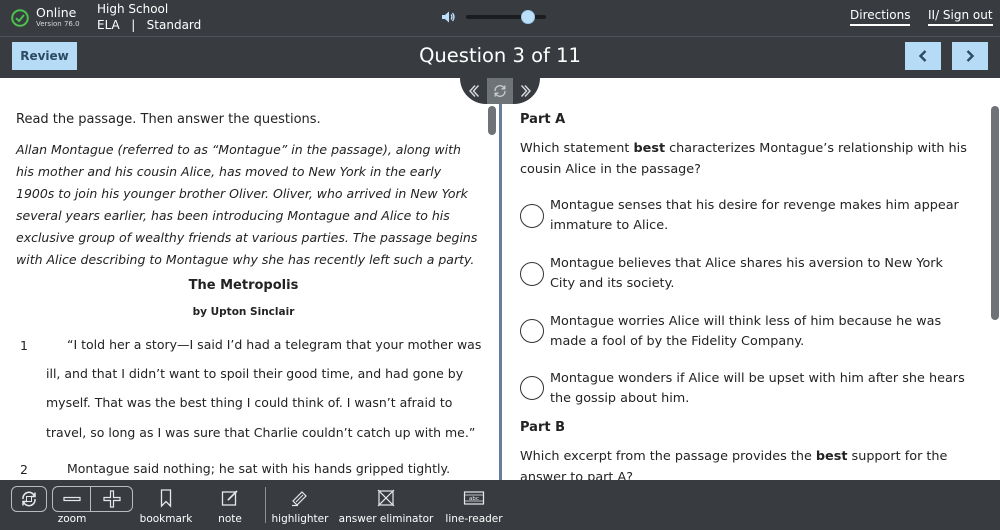  Describe the element at coordinates (532, 388) in the screenshot. I see `answer-option-d-radio` at that location.